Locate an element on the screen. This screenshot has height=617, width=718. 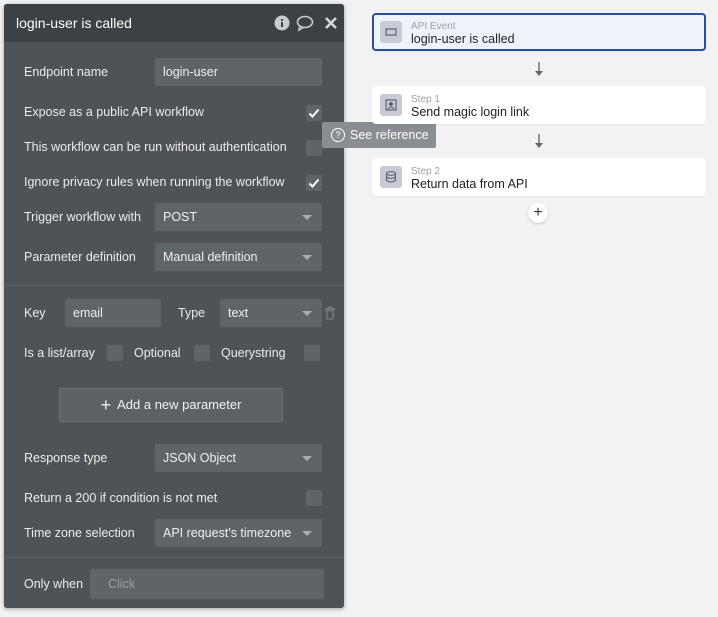
email-action-icon is located at coordinates (391, 105).